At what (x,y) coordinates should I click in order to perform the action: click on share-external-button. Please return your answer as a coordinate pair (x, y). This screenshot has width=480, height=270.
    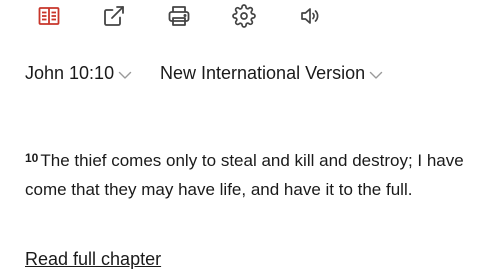
    Looking at the image, I should click on (114, 16).